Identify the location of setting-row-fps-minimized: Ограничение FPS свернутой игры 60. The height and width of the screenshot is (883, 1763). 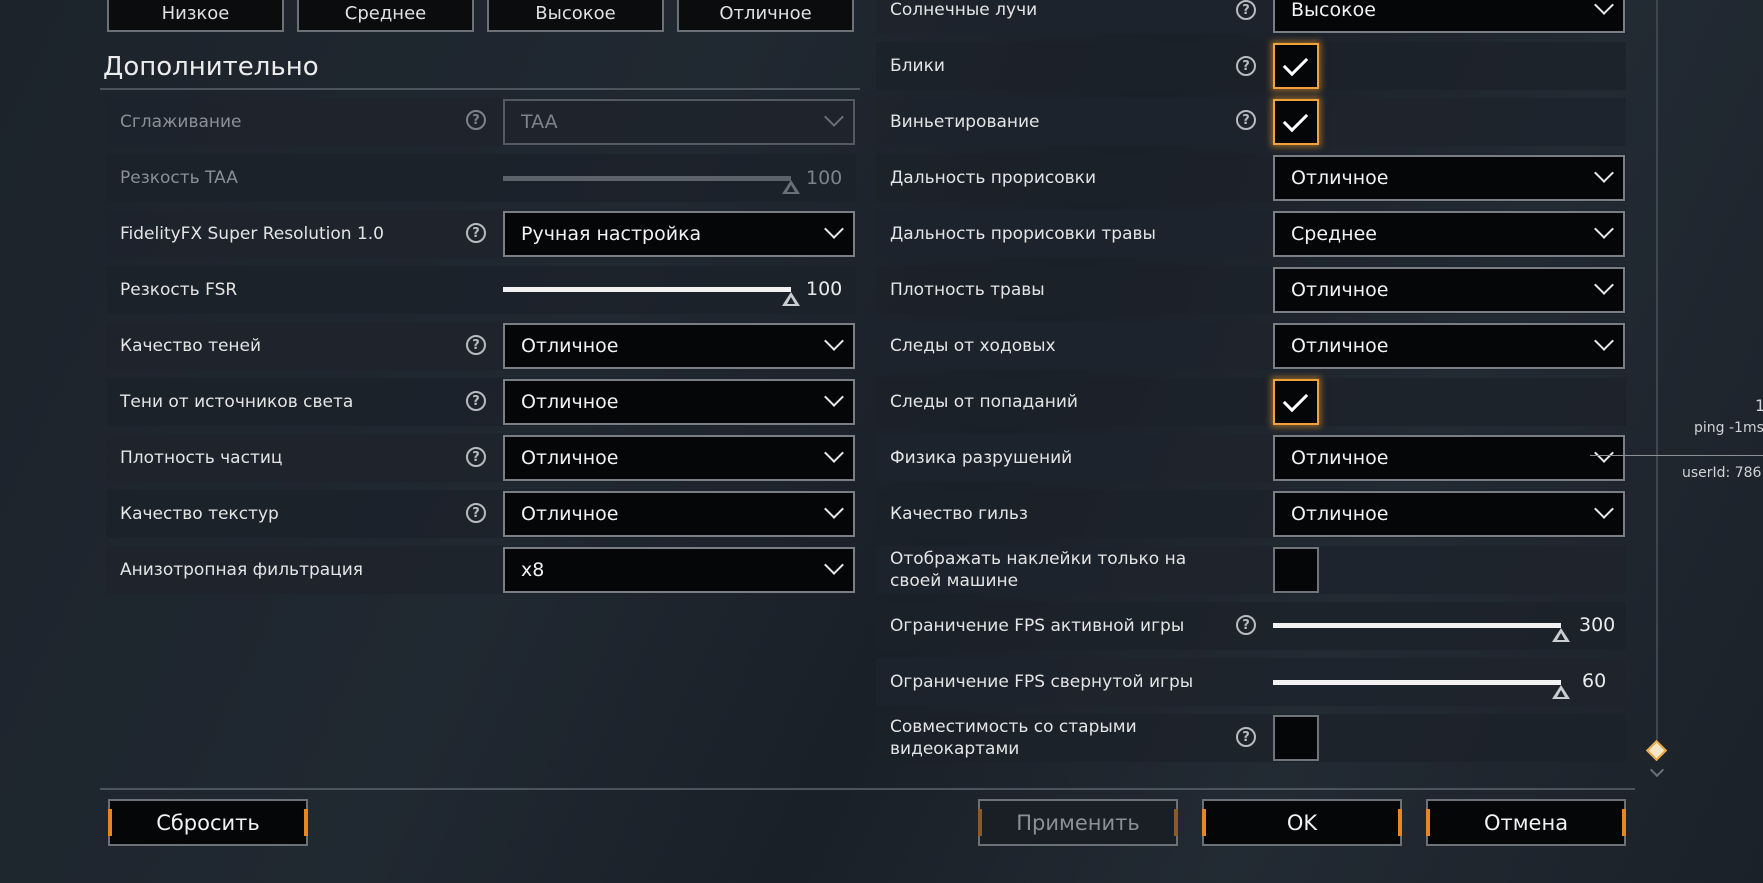
(1251, 682).